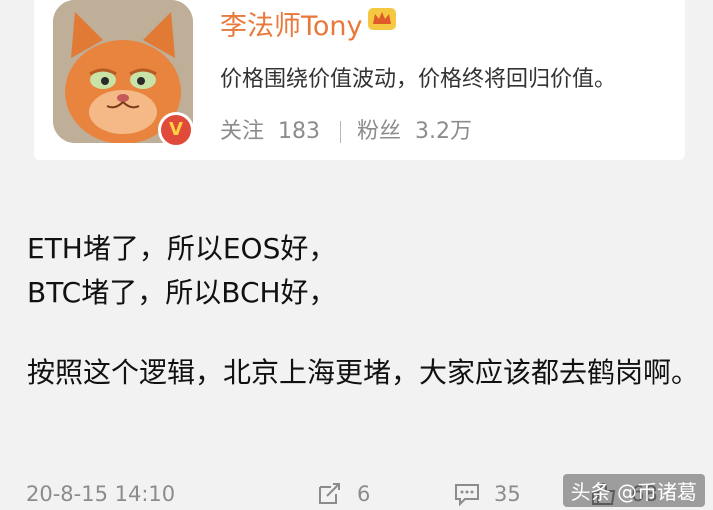 Image resolution: width=713 pixels, height=510 pixels. Describe the element at coordinates (633, 490) in the screenshot. I see `source-watermark: 头条 @币诸葛` at that location.